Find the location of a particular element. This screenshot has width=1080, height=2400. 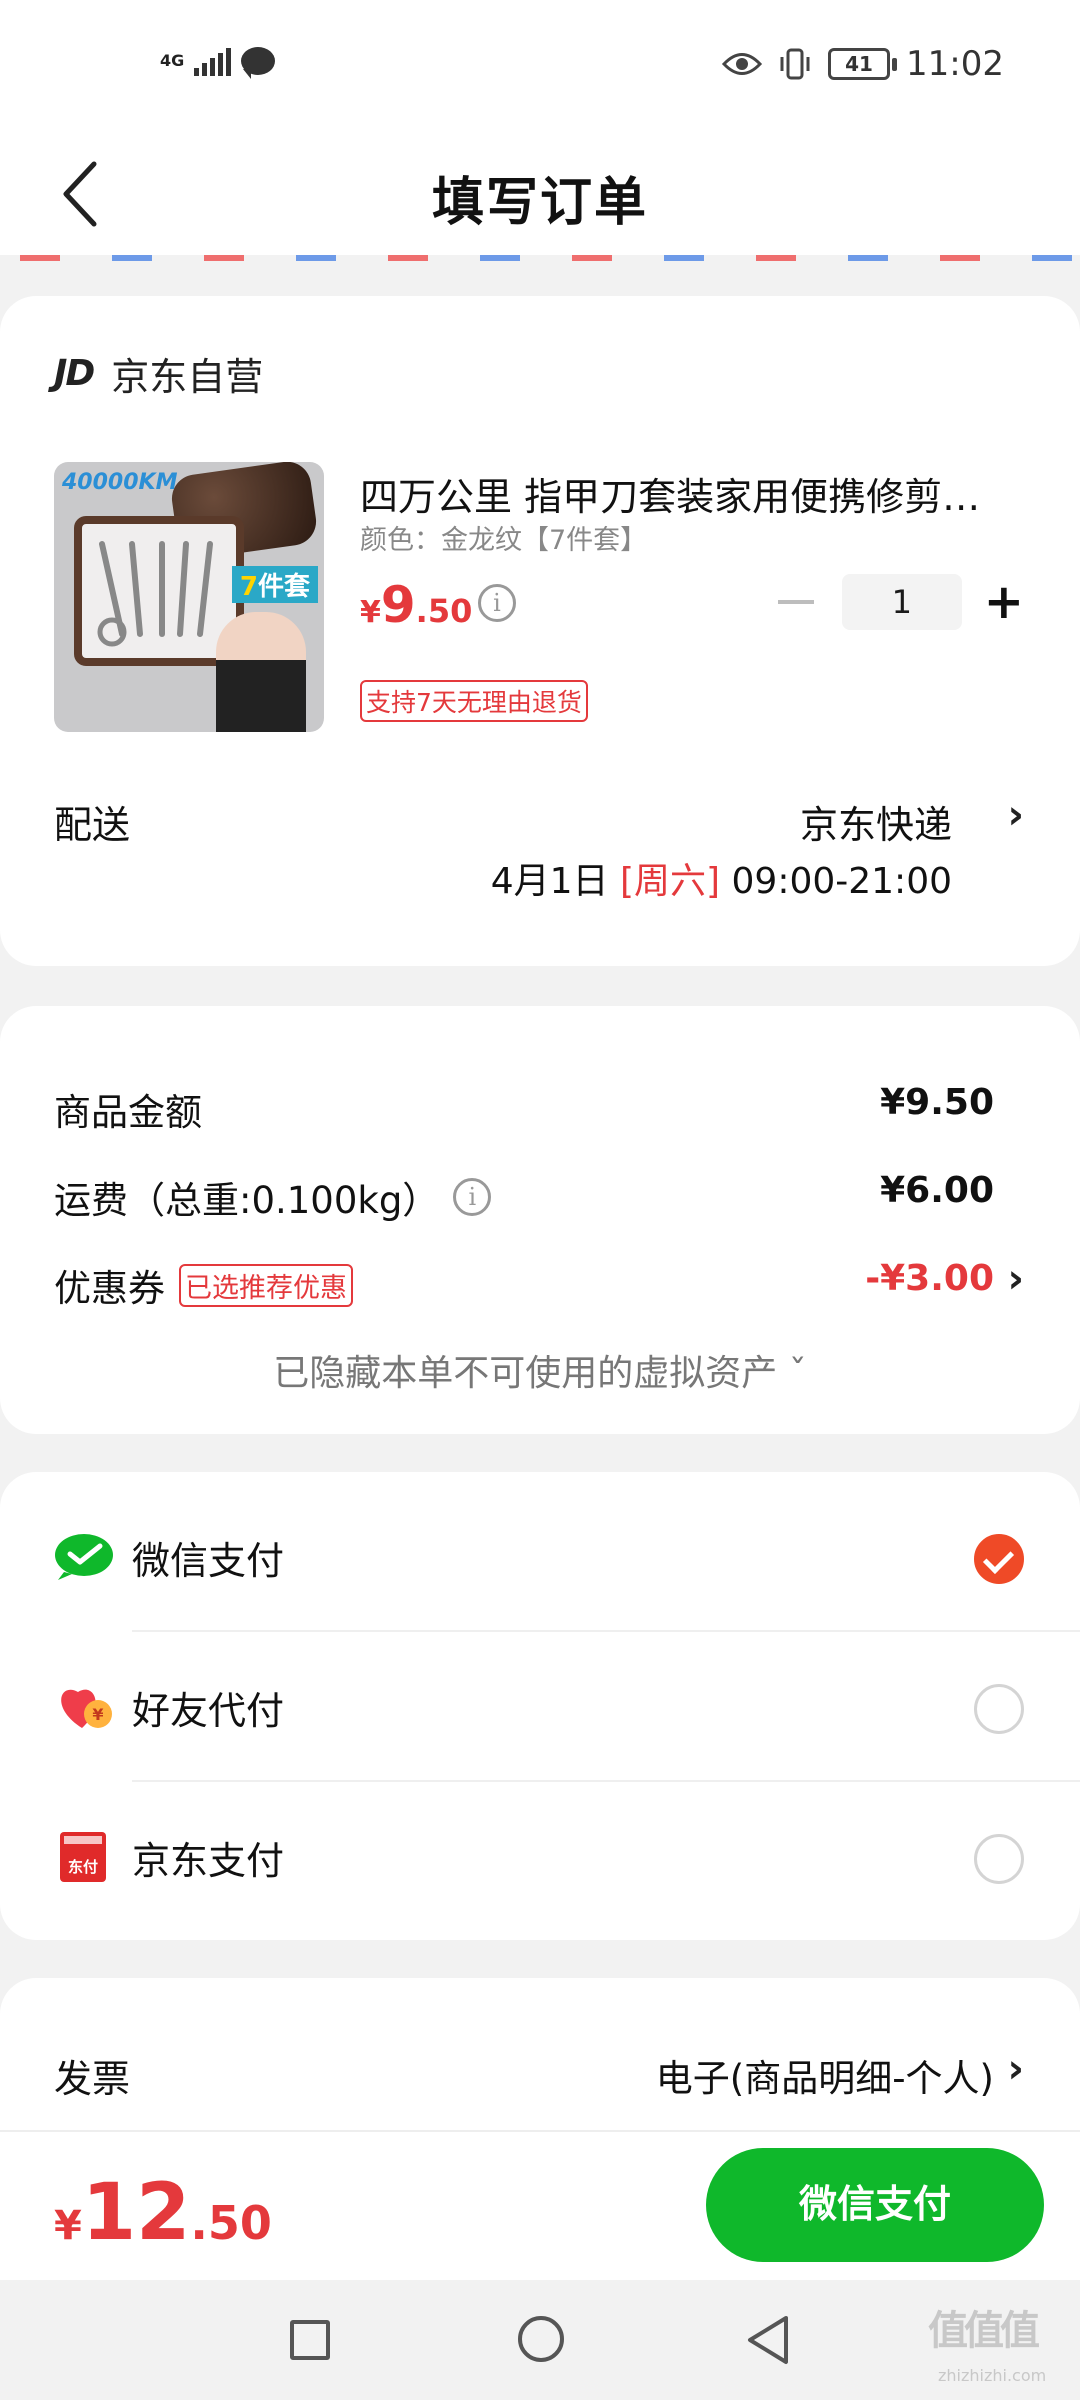

product-image-tag: 7件套 is located at coordinates (274, 584).